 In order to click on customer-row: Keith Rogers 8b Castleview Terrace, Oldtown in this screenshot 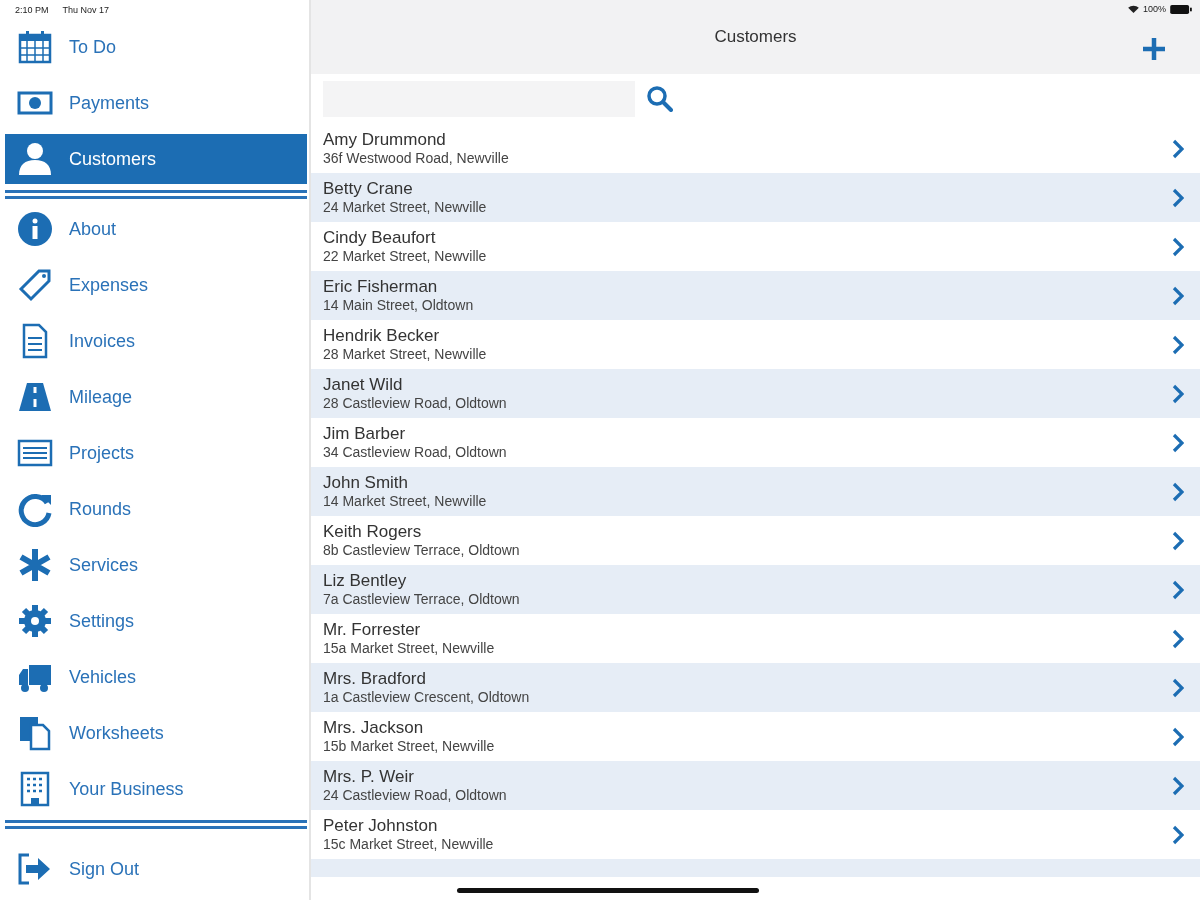, I will do `click(755, 540)`.